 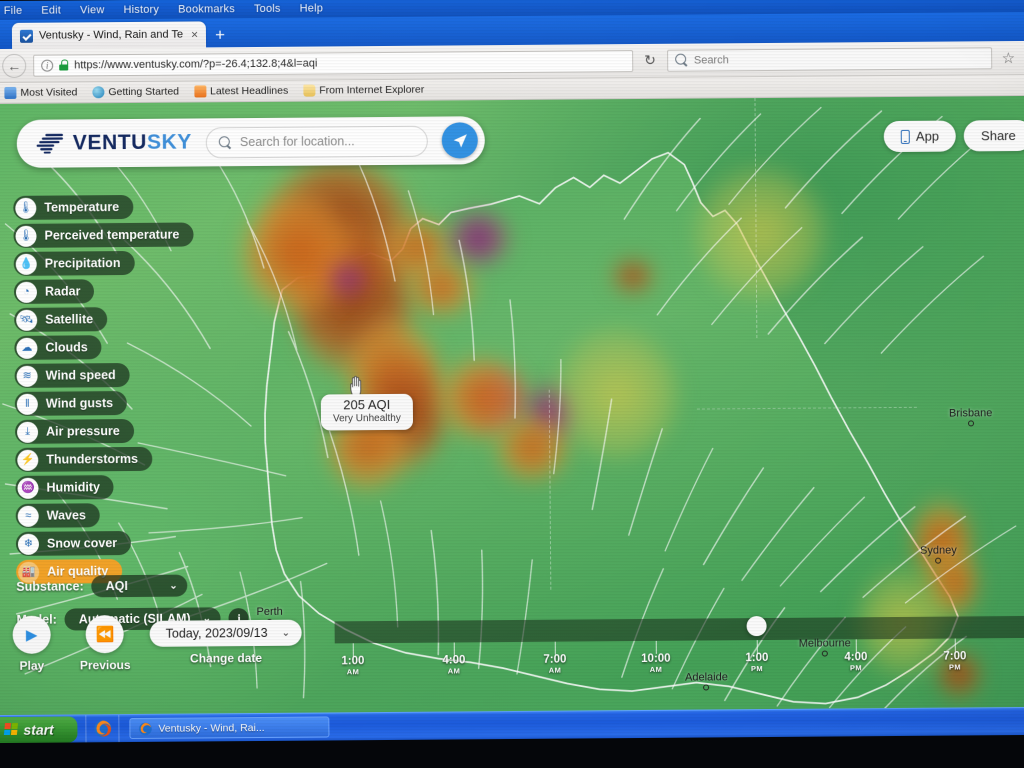 What do you see at coordinates (80, 375) in the screenshot?
I see `layer-item-label: Wind speed` at bounding box center [80, 375].